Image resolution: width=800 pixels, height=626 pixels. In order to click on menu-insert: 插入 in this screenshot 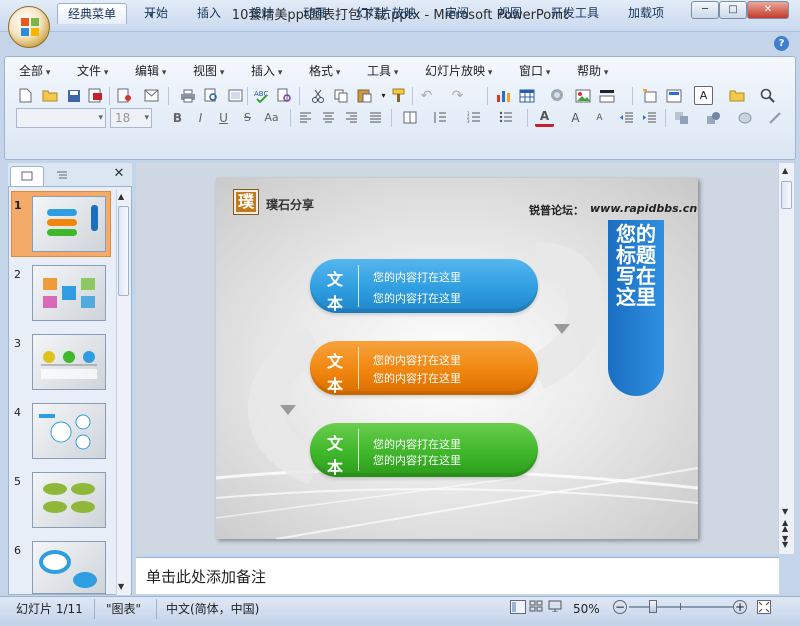, I will do `click(266, 71)`.